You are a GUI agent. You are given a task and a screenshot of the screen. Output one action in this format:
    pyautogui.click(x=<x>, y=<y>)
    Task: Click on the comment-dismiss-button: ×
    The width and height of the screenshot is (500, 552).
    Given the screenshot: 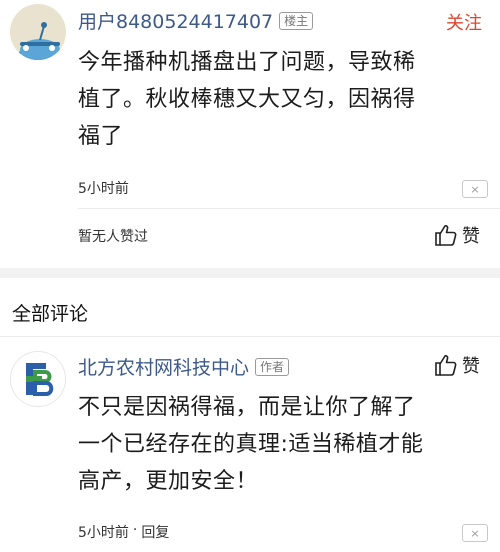 What is the action you would take?
    pyautogui.click(x=475, y=533)
    